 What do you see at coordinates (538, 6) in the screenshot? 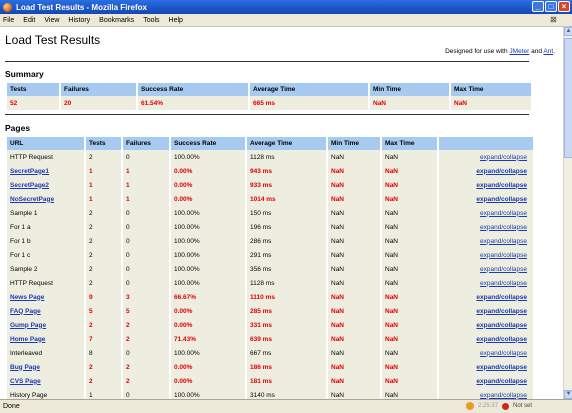
I see `minimize-icon: _` at bounding box center [538, 6].